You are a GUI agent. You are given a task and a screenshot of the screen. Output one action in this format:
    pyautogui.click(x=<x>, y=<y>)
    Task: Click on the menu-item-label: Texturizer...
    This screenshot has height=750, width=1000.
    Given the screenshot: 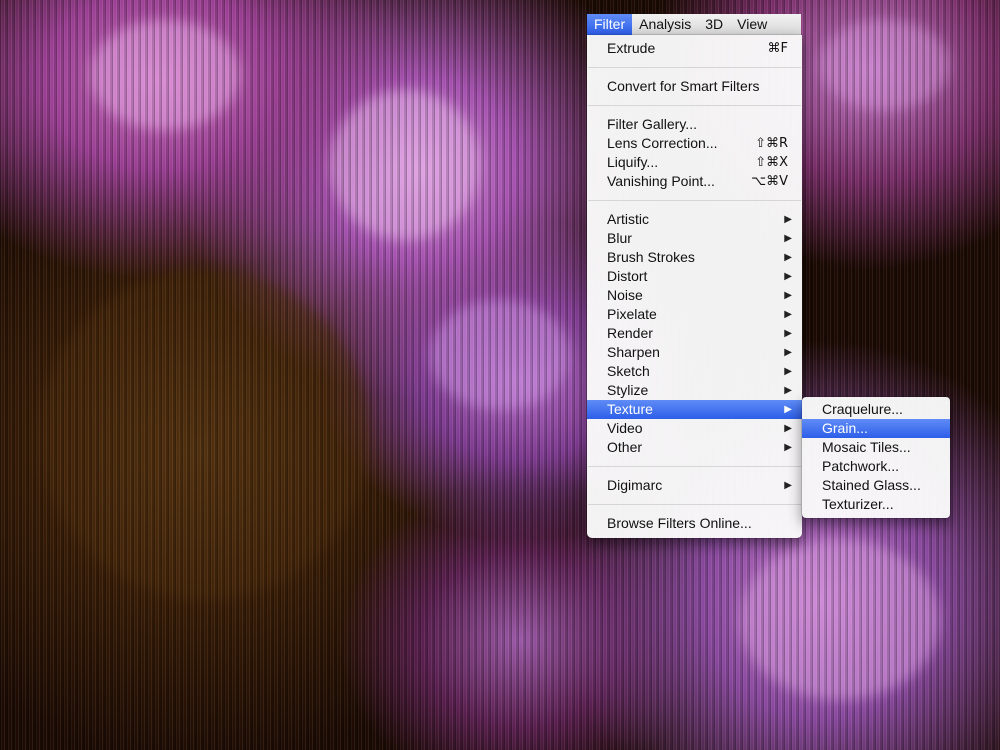 What is the action you would take?
    pyautogui.click(x=858, y=504)
    